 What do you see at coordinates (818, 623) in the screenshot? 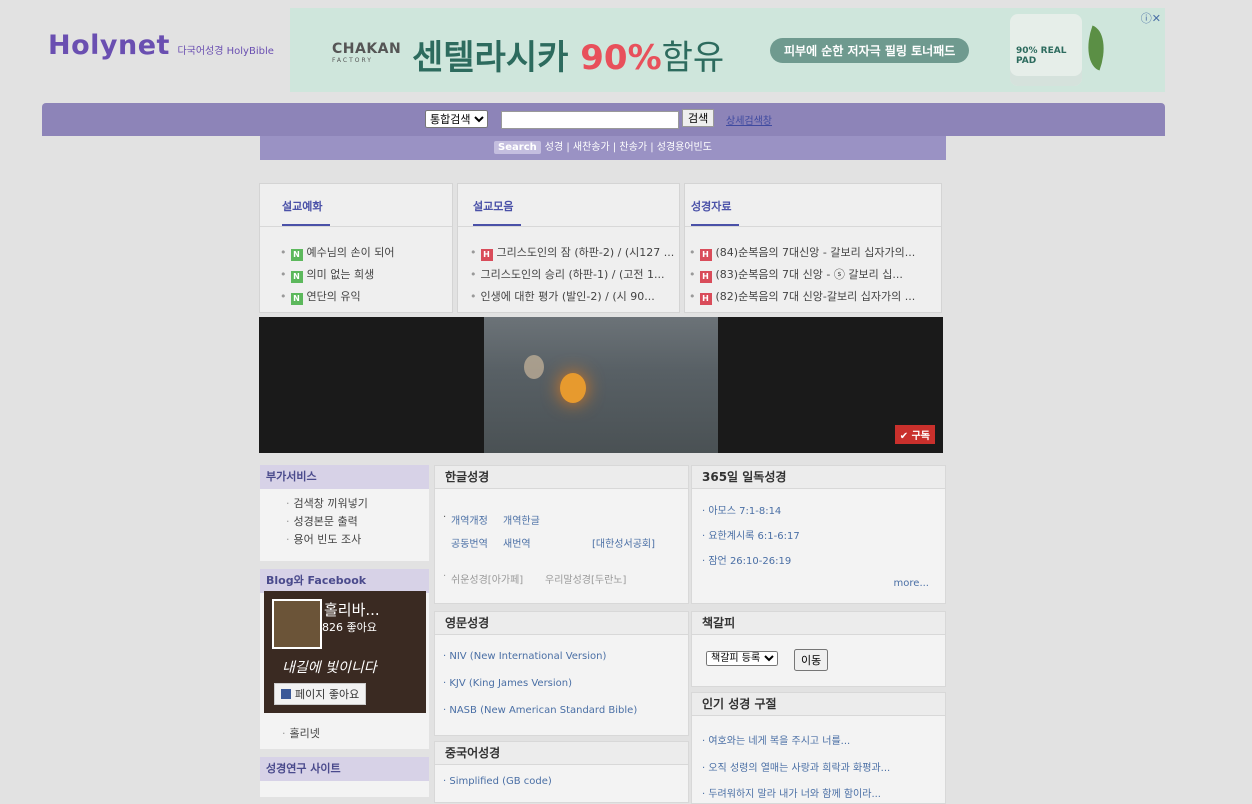
I see `panel-title: 책갈피` at bounding box center [818, 623].